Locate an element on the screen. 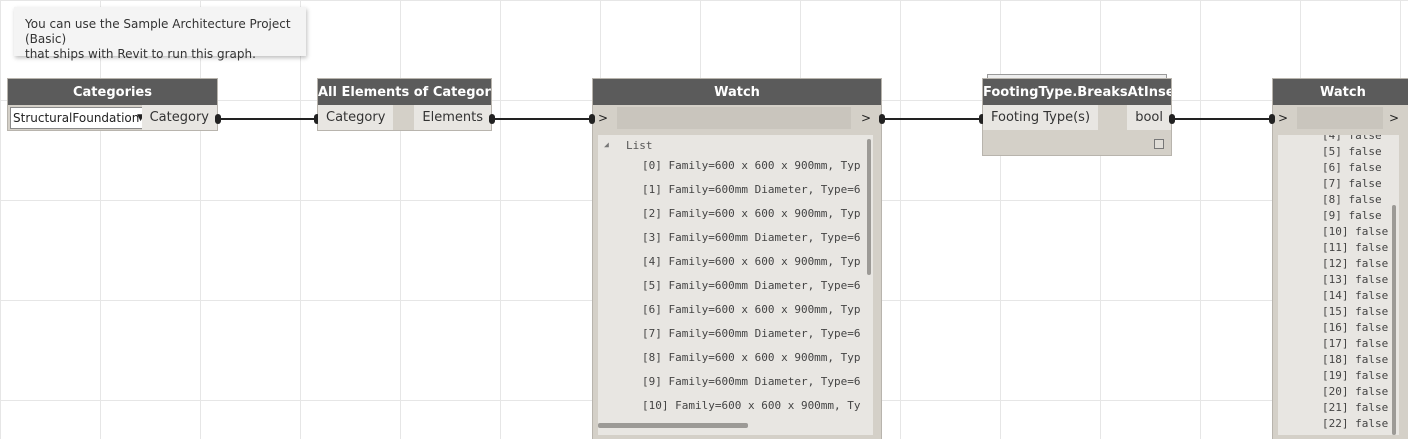 This screenshot has width=1408, height=439. footing-output-label: bool is located at coordinates (1149, 117).